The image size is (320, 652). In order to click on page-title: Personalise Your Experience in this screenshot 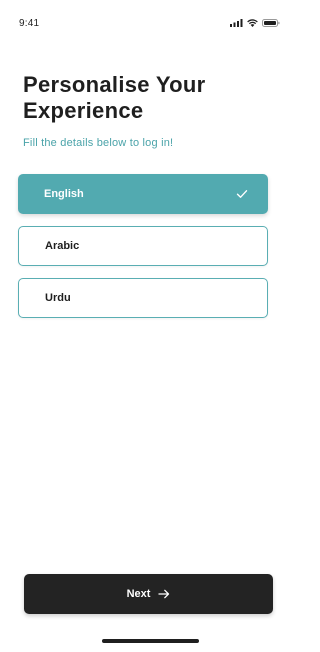, I will do `click(114, 97)`.